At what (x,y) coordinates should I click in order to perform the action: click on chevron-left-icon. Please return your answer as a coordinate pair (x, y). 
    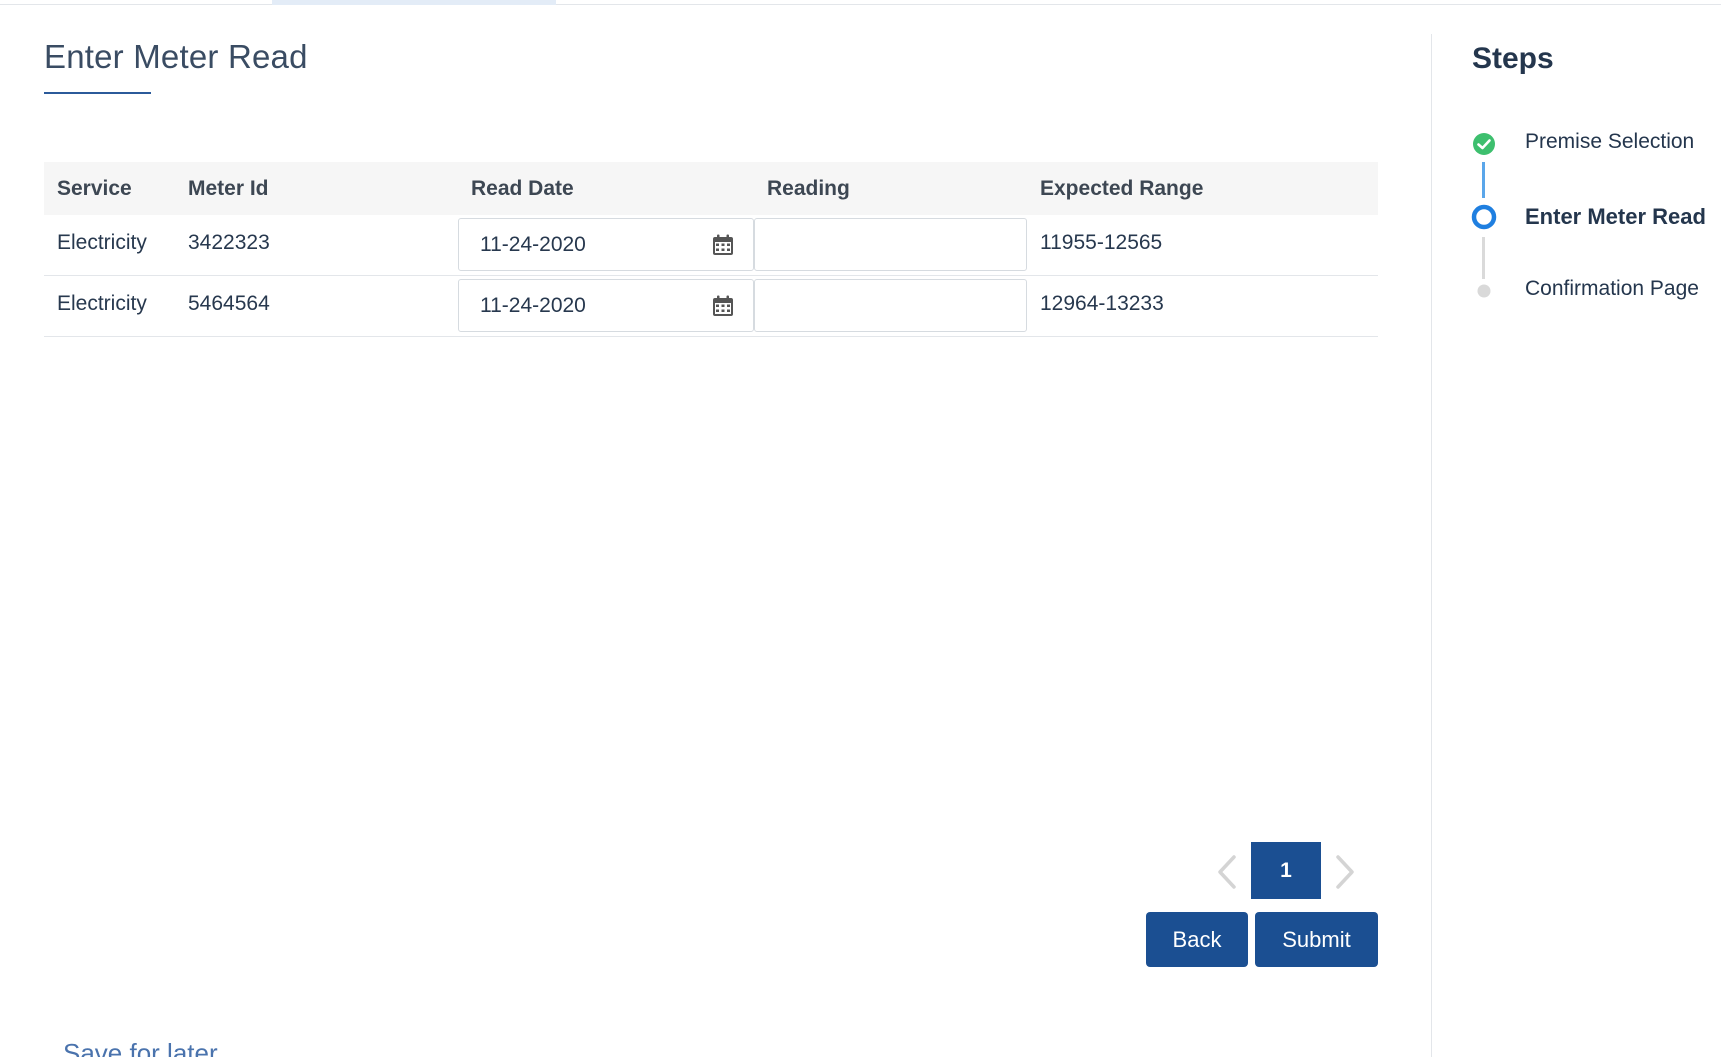
    Looking at the image, I should click on (1228, 872).